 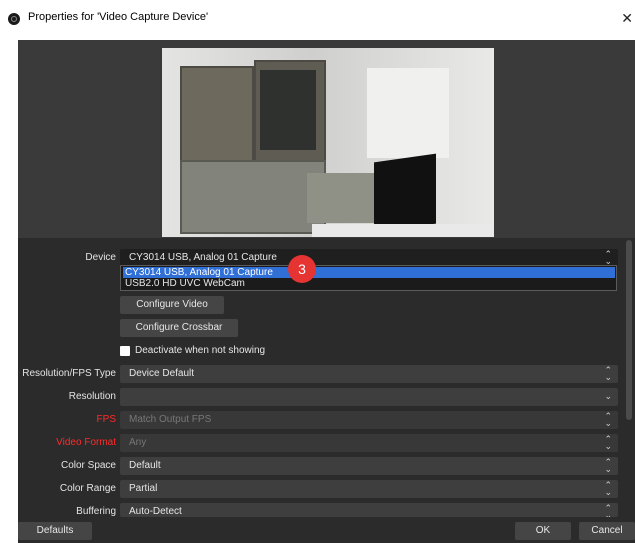 I want to click on defaults-button: Defaults, so click(x=55, y=531).